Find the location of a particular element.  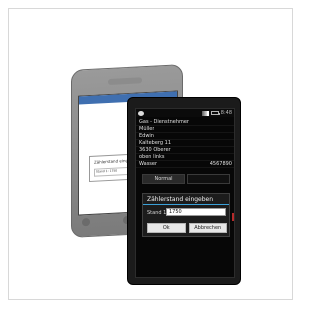

list-item: oben links is located at coordinates (185, 157).